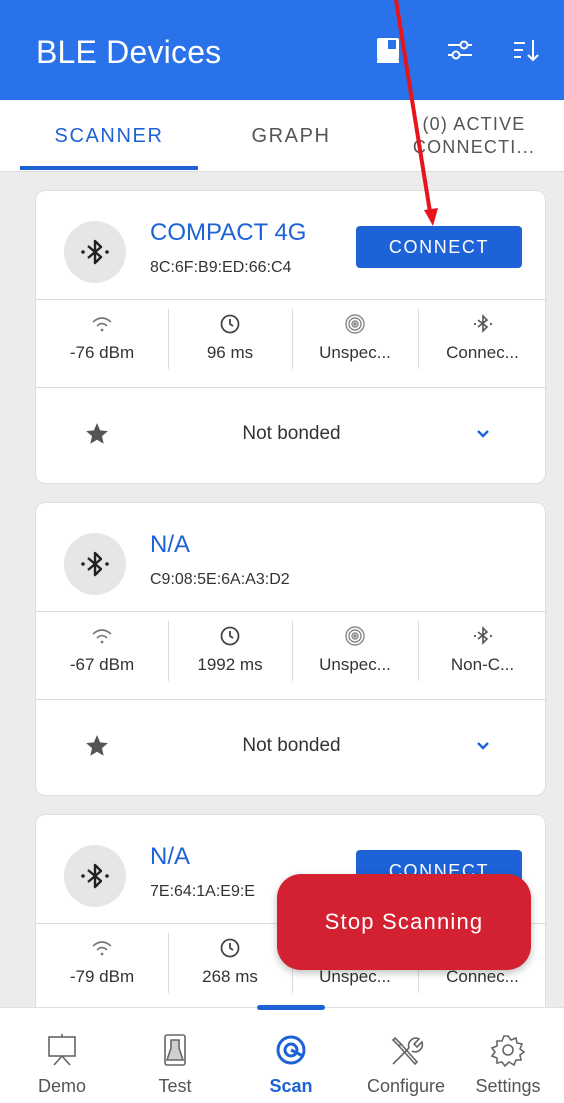 Image resolution: width=564 pixels, height=1103 pixels. What do you see at coordinates (291, 1086) in the screenshot?
I see `nav-scan-label: Scan` at bounding box center [291, 1086].